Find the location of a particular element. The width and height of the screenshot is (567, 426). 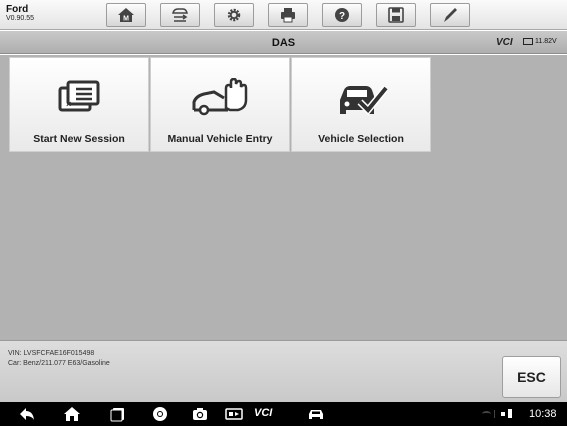

tile-label: Vehicle Selection is located at coordinates (361, 139).